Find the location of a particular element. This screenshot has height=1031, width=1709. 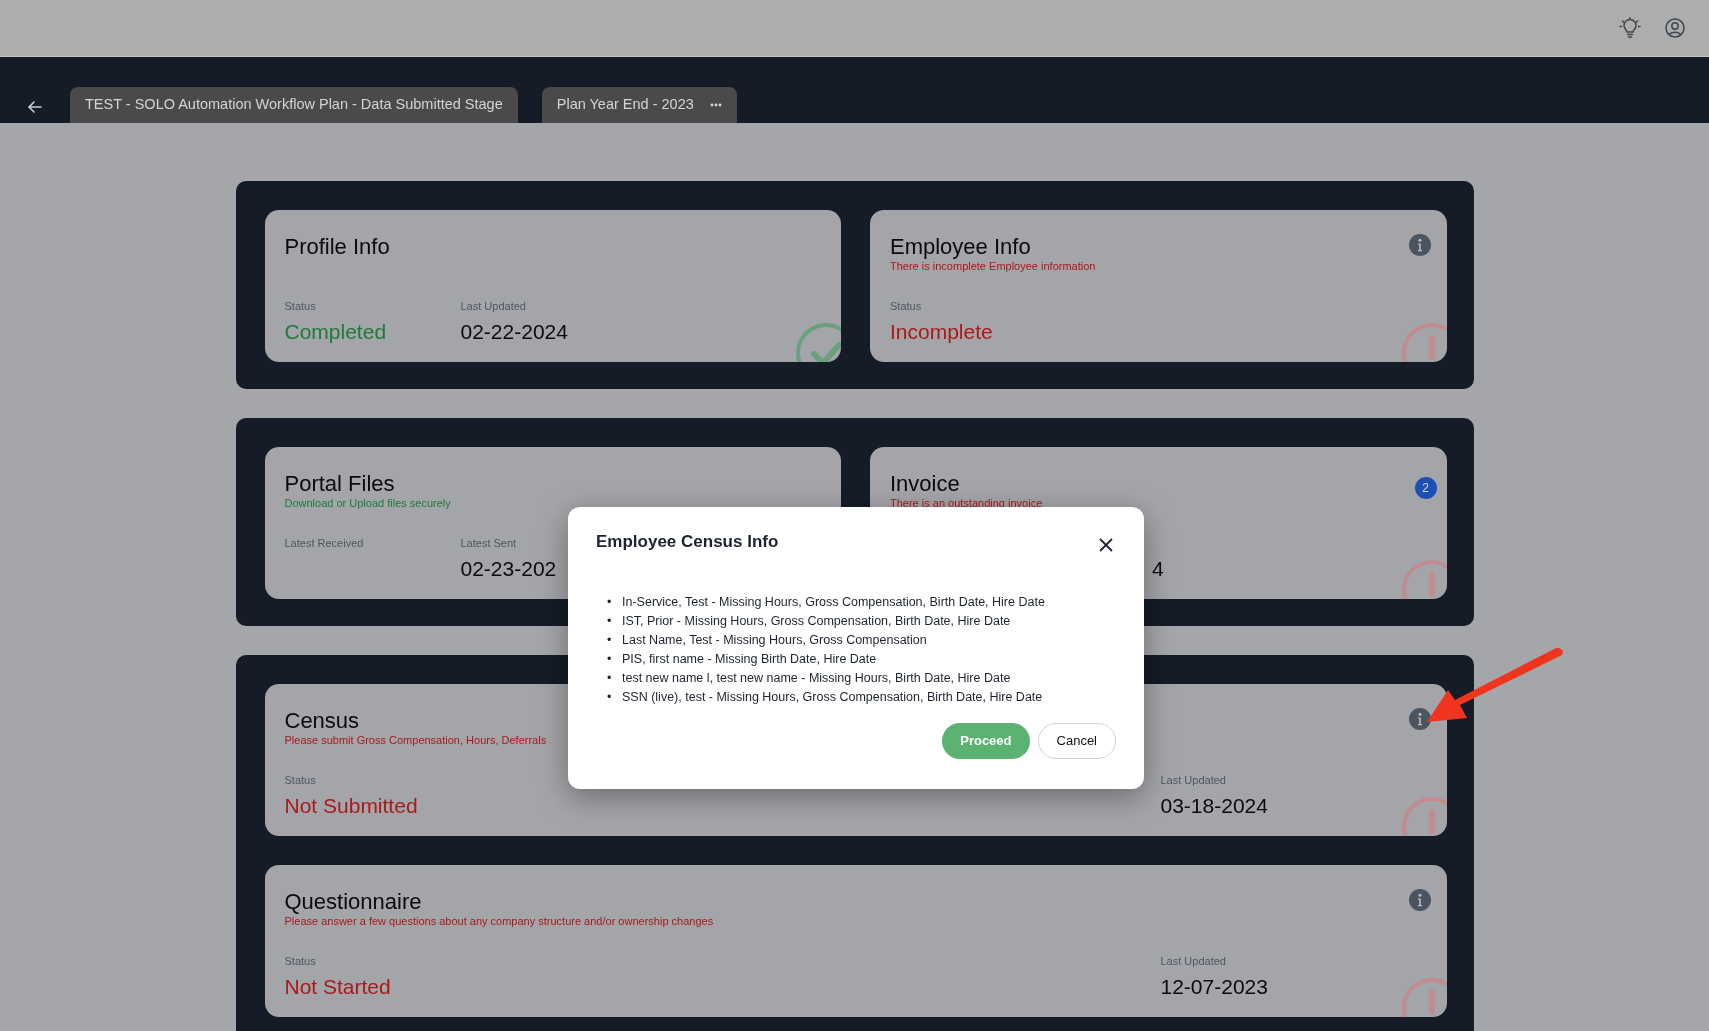

field-value: Not Started is located at coordinates (337, 986).